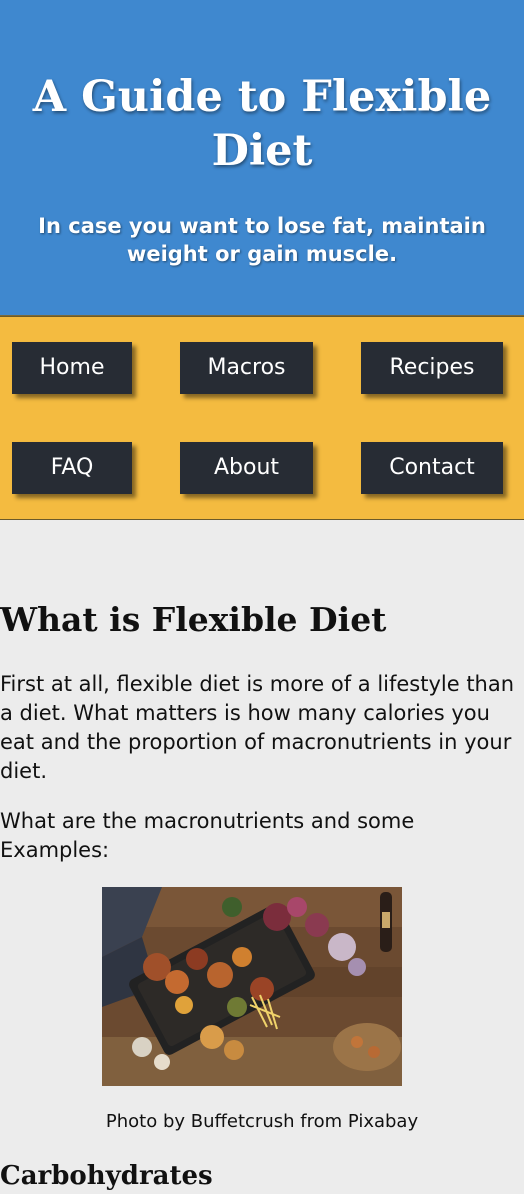 The image size is (524, 1194). What do you see at coordinates (262, 1121) in the screenshot?
I see `photo-caption: Photo by Buffetcrush from Pixabay` at bounding box center [262, 1121].